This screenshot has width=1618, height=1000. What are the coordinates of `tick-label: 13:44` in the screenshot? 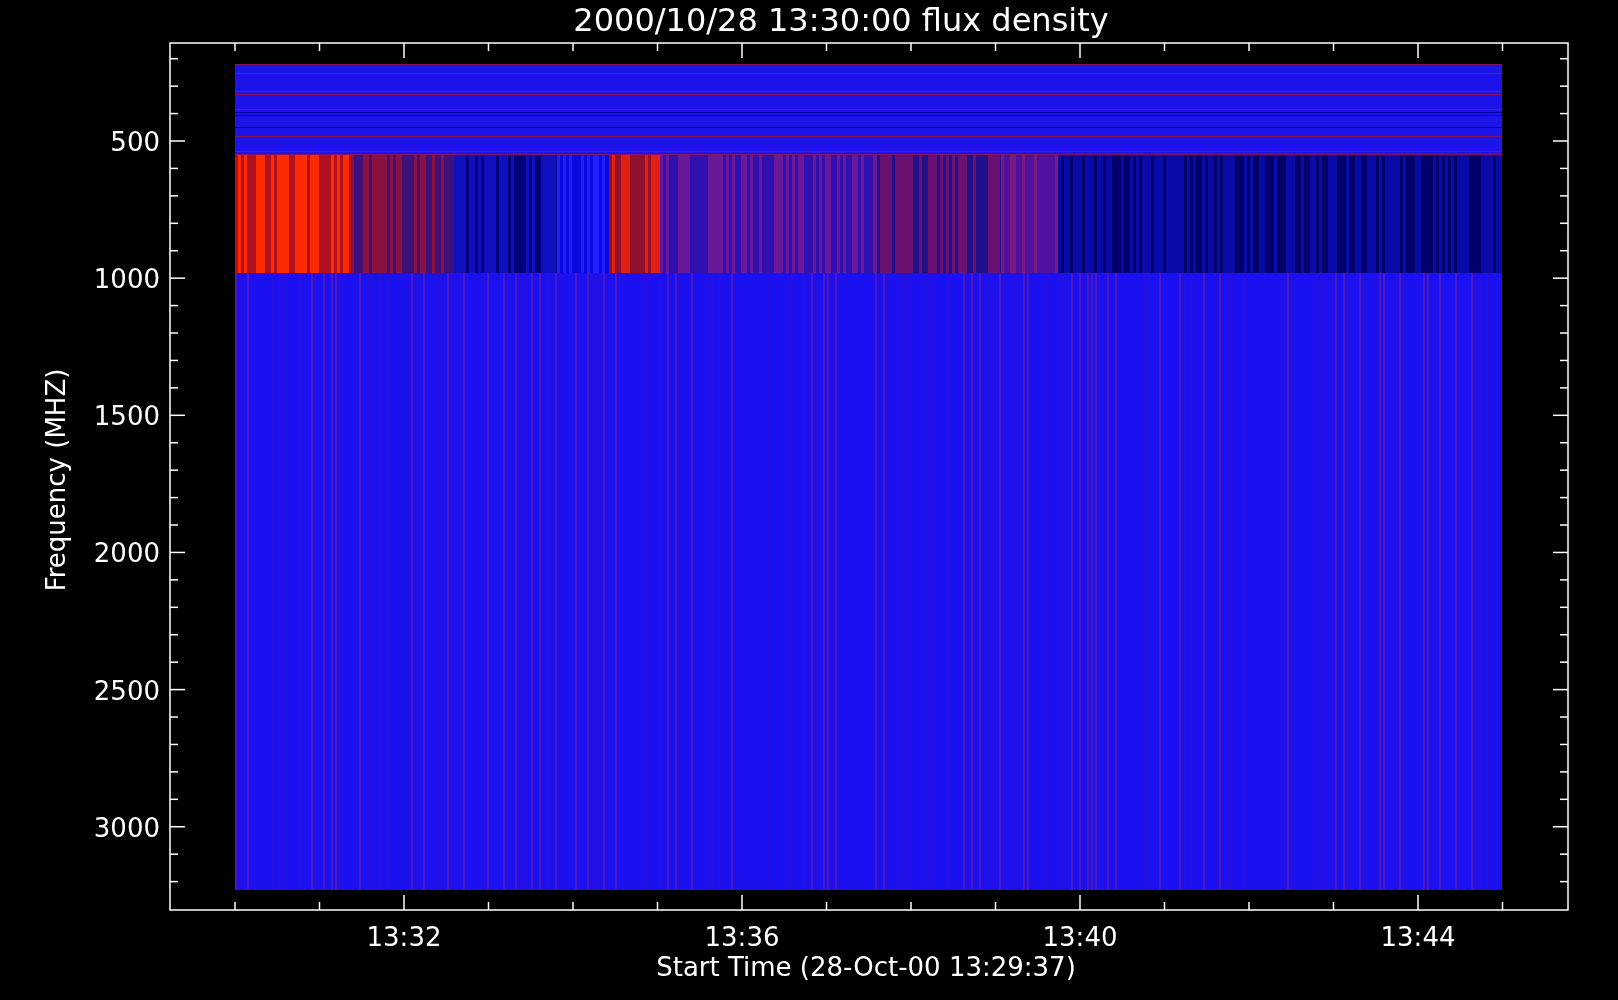 It's located at (1418, 937).